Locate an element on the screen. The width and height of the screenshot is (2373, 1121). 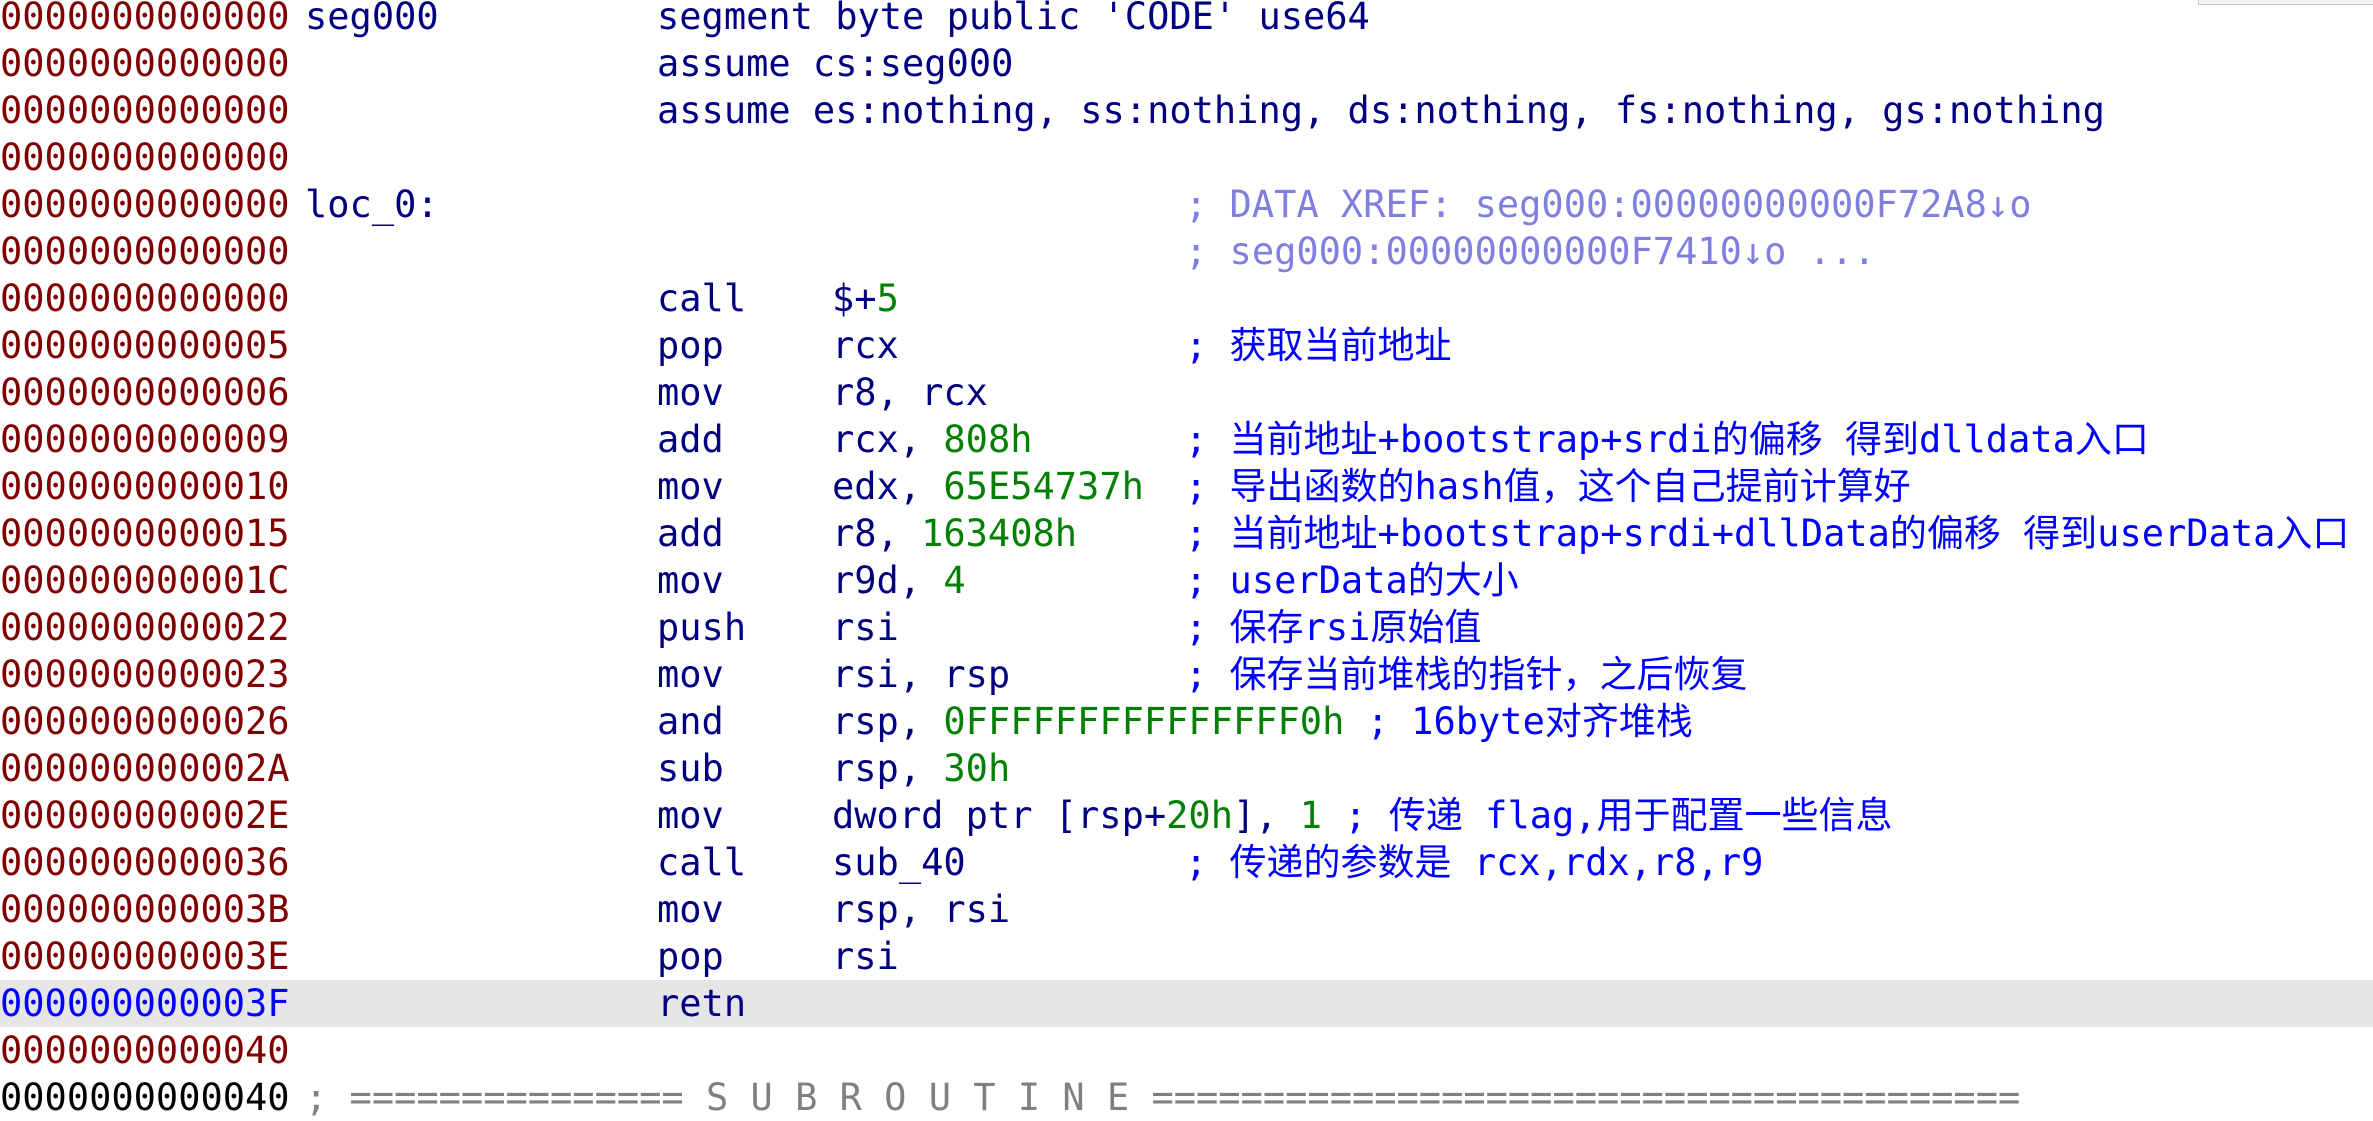
operand-number: 808h is located at coordinates (987, 439).